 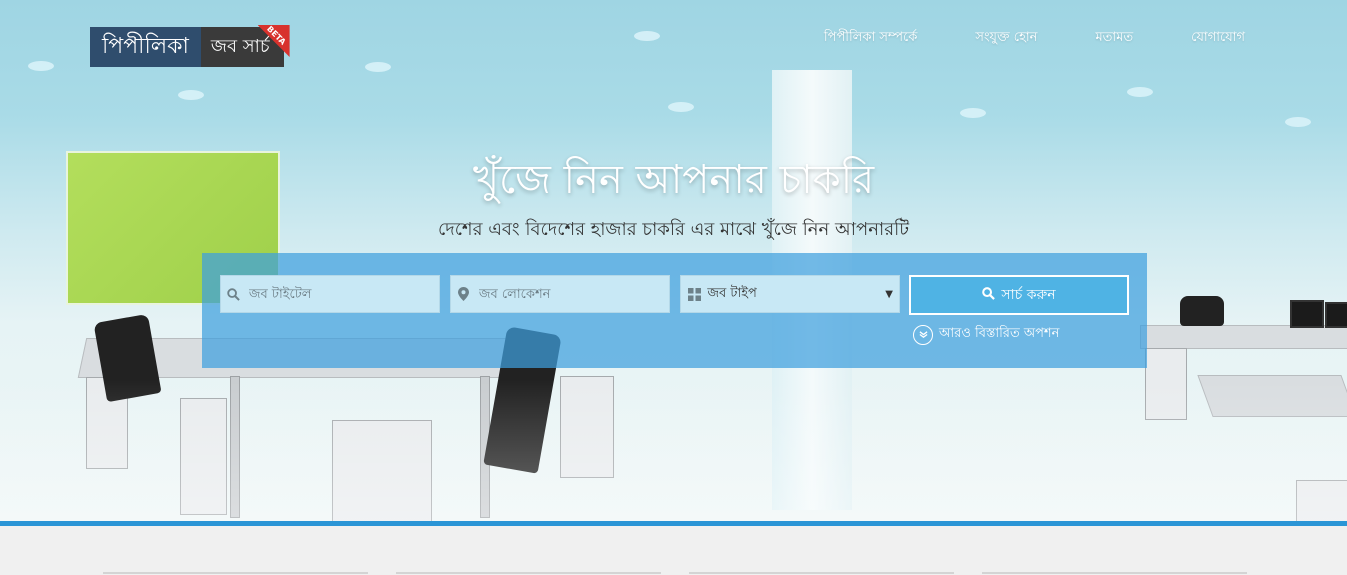 I want to click on search-button: সার্চ করুন, so click(x=1019, y=295).